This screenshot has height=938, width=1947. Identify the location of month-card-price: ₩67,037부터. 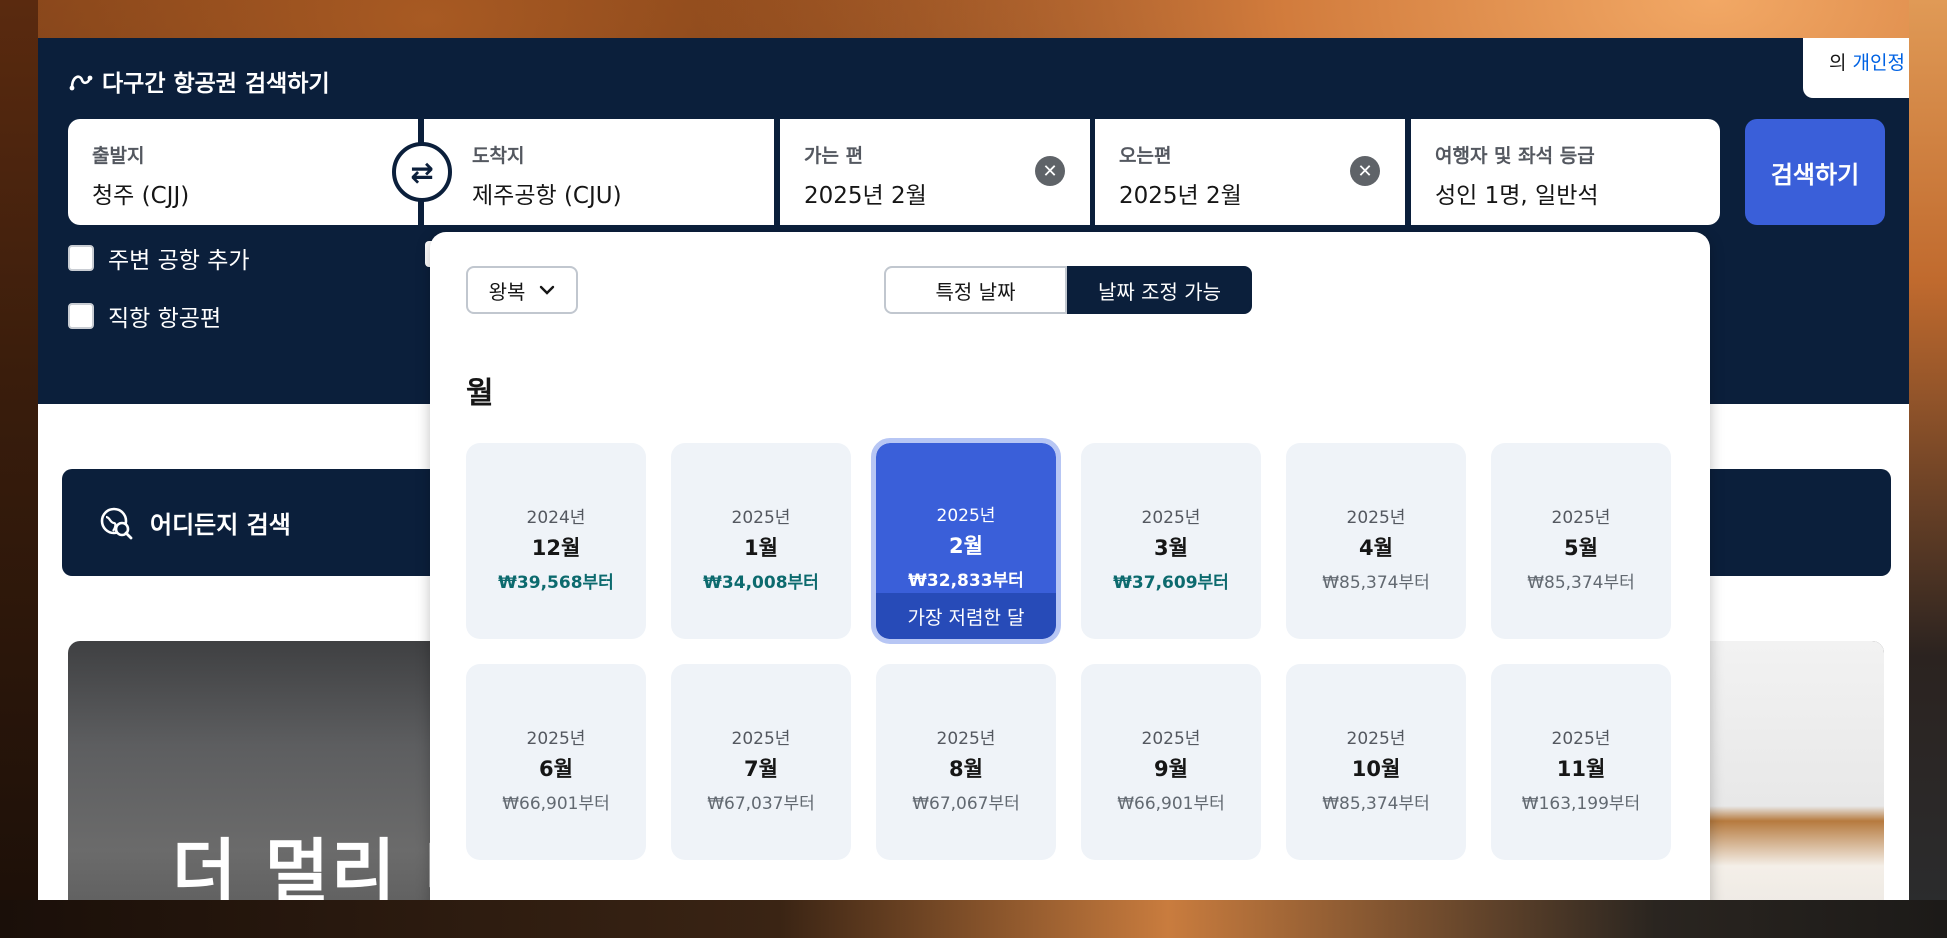
(761, 804).